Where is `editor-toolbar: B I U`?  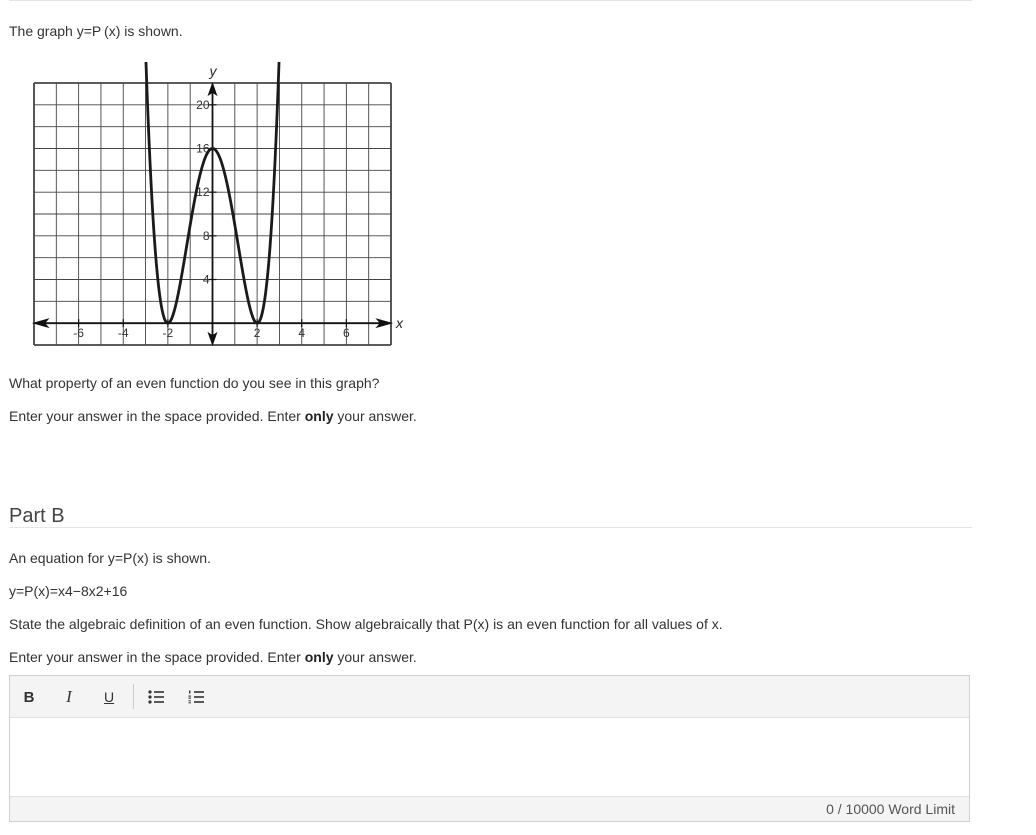
editor-toolbar: B I U is located at coordinates (489, 697).